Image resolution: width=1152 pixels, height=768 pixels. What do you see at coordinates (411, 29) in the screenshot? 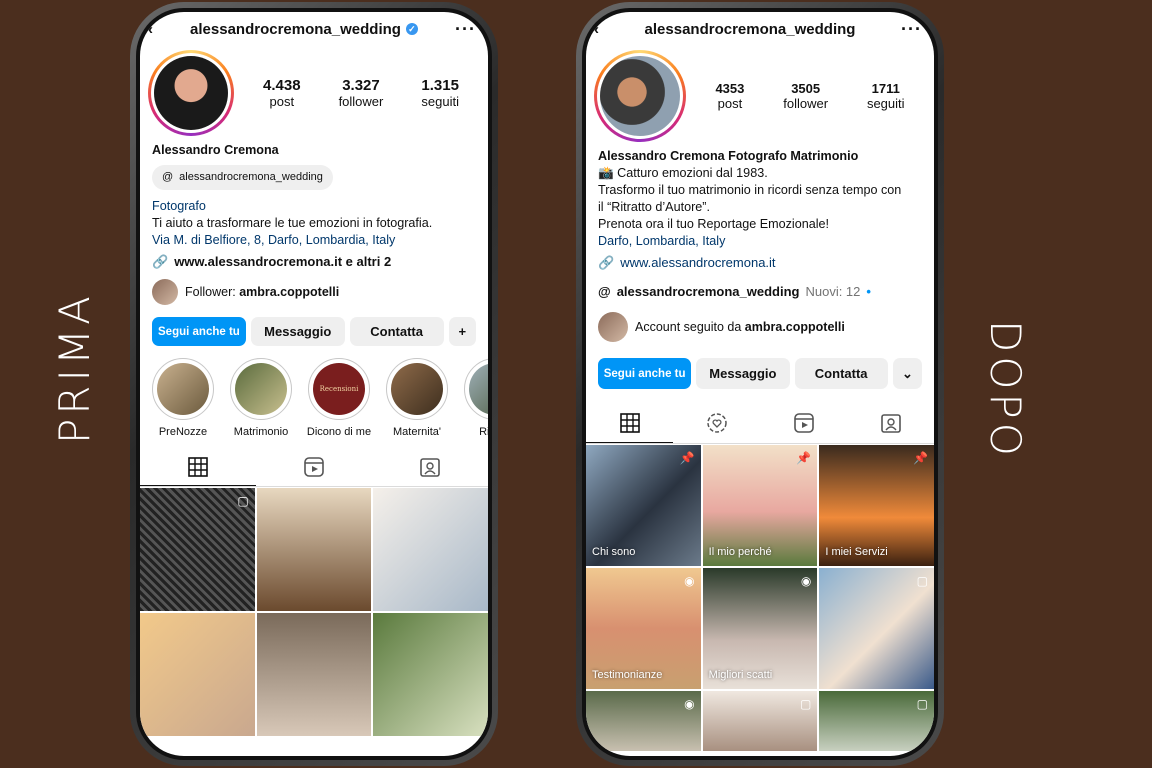
I see `verified-badge-icon: ✓` at bounding box center [411, 29].